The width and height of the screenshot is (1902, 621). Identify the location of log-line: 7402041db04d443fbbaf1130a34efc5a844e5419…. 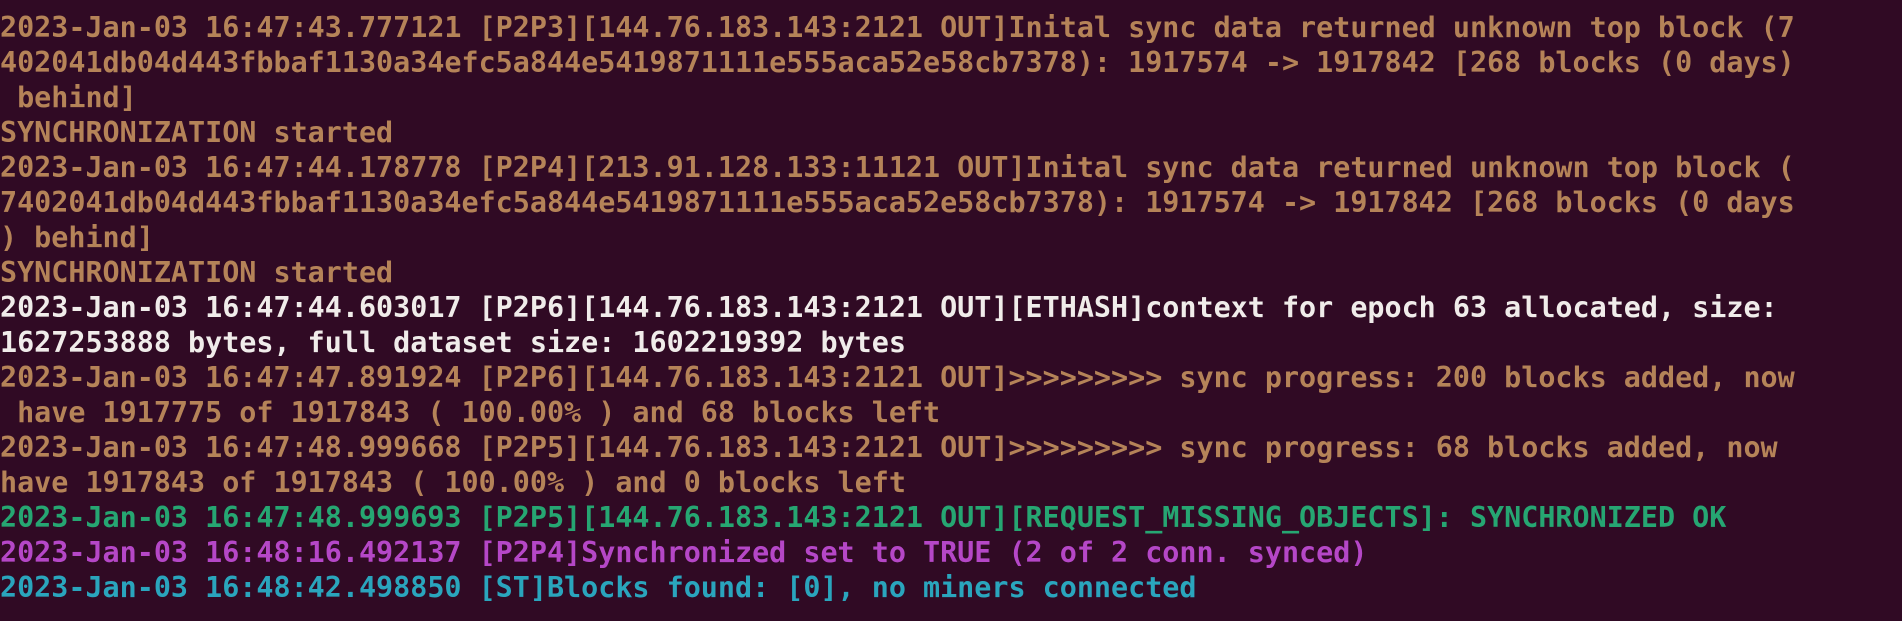
(897, 202).